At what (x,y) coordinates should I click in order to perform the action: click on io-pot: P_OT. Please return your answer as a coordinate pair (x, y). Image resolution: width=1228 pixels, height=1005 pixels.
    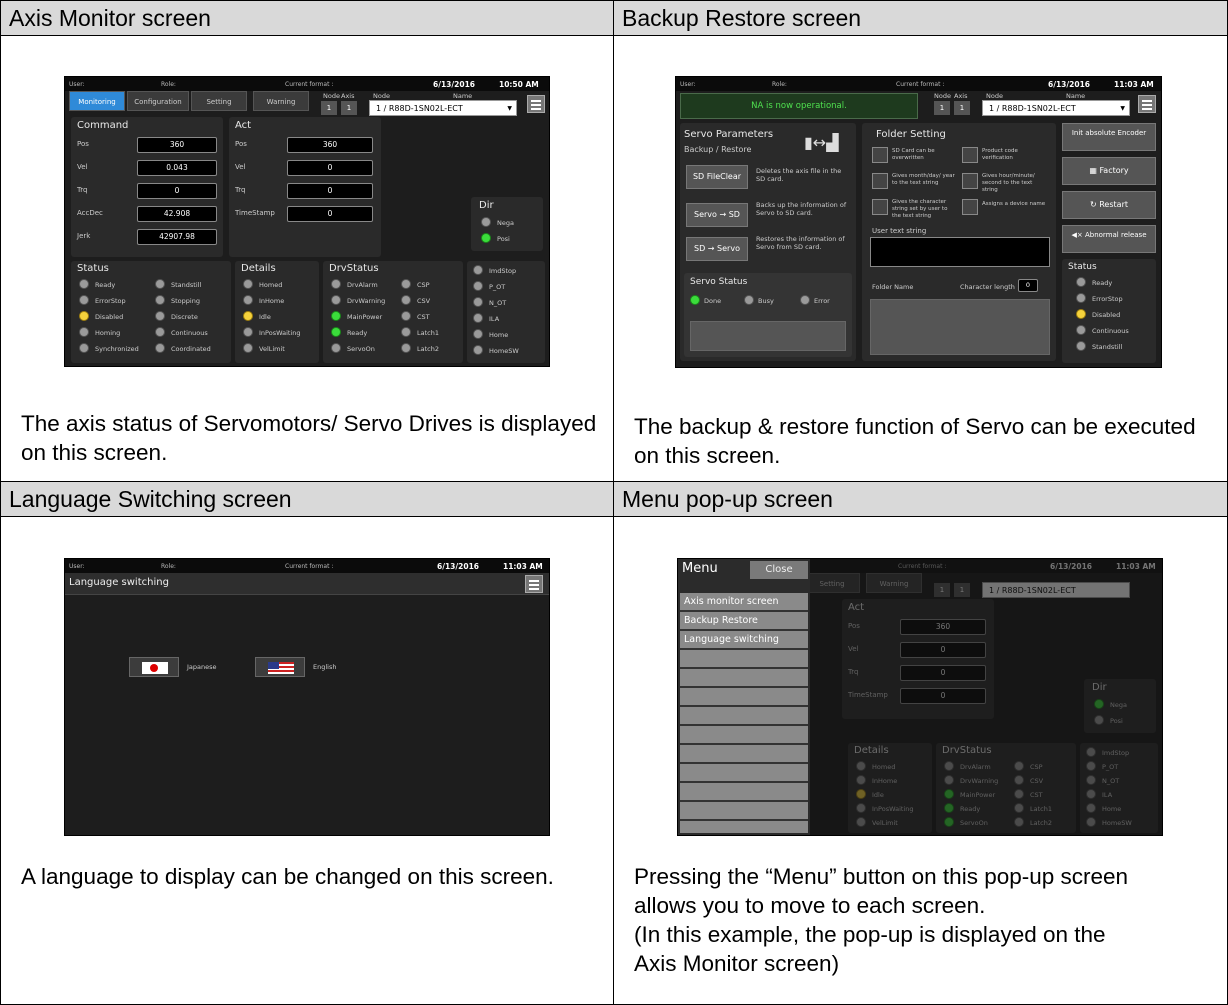
    Looking at the image, I should click on (497, 287).